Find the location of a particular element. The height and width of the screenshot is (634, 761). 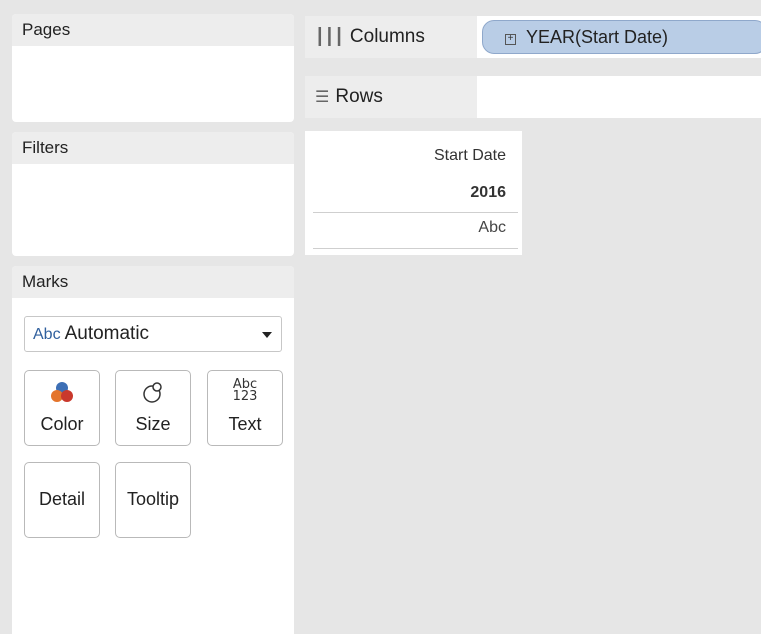

tooltip-button: Tooltip is located at coordinates (153, 500).